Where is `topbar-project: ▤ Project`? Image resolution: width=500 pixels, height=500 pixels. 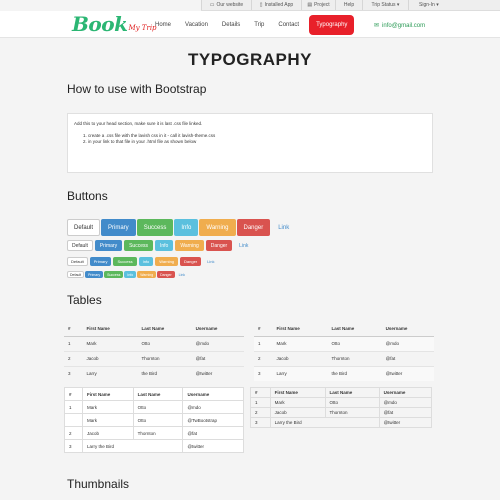
topbar-project: ▤ Project is located at coordinates (318, 5).